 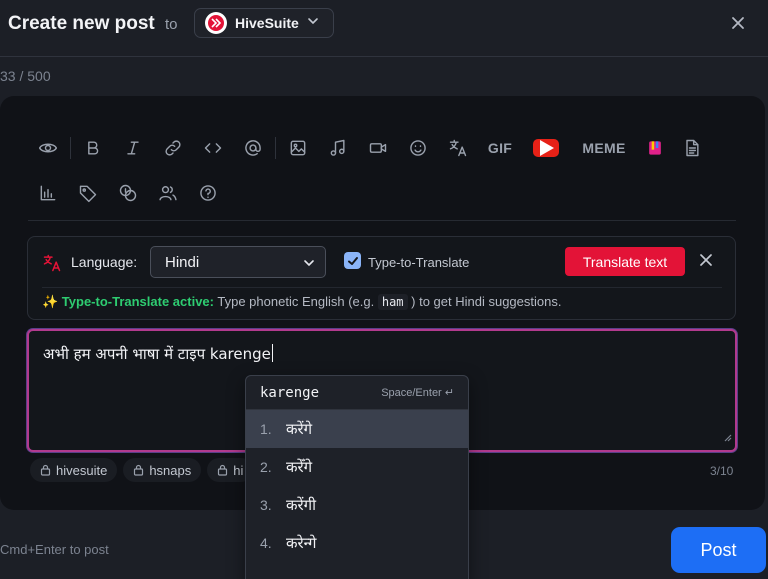 I want to click on suggestion-word: करेन्गे, so click(x=301, y=543).